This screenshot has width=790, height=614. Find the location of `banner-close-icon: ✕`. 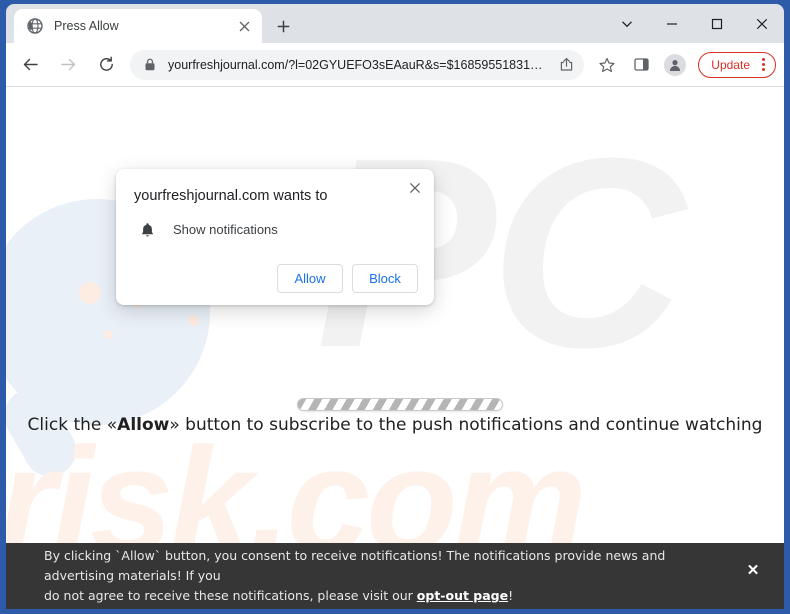

banner-close-icon: ✕ is located at coordinates (753, 570).